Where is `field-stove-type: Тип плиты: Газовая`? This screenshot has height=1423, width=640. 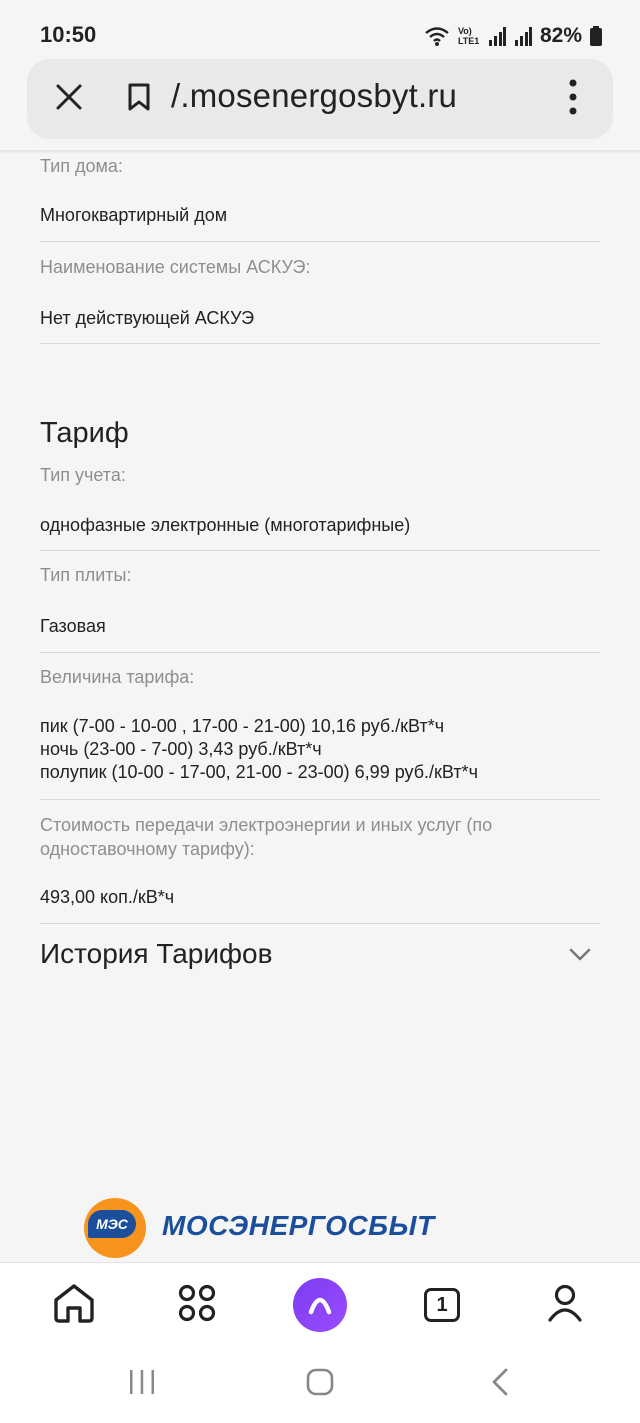 field-stove-type: Тип плиты: Газовая is located at coordinates (320, 601).